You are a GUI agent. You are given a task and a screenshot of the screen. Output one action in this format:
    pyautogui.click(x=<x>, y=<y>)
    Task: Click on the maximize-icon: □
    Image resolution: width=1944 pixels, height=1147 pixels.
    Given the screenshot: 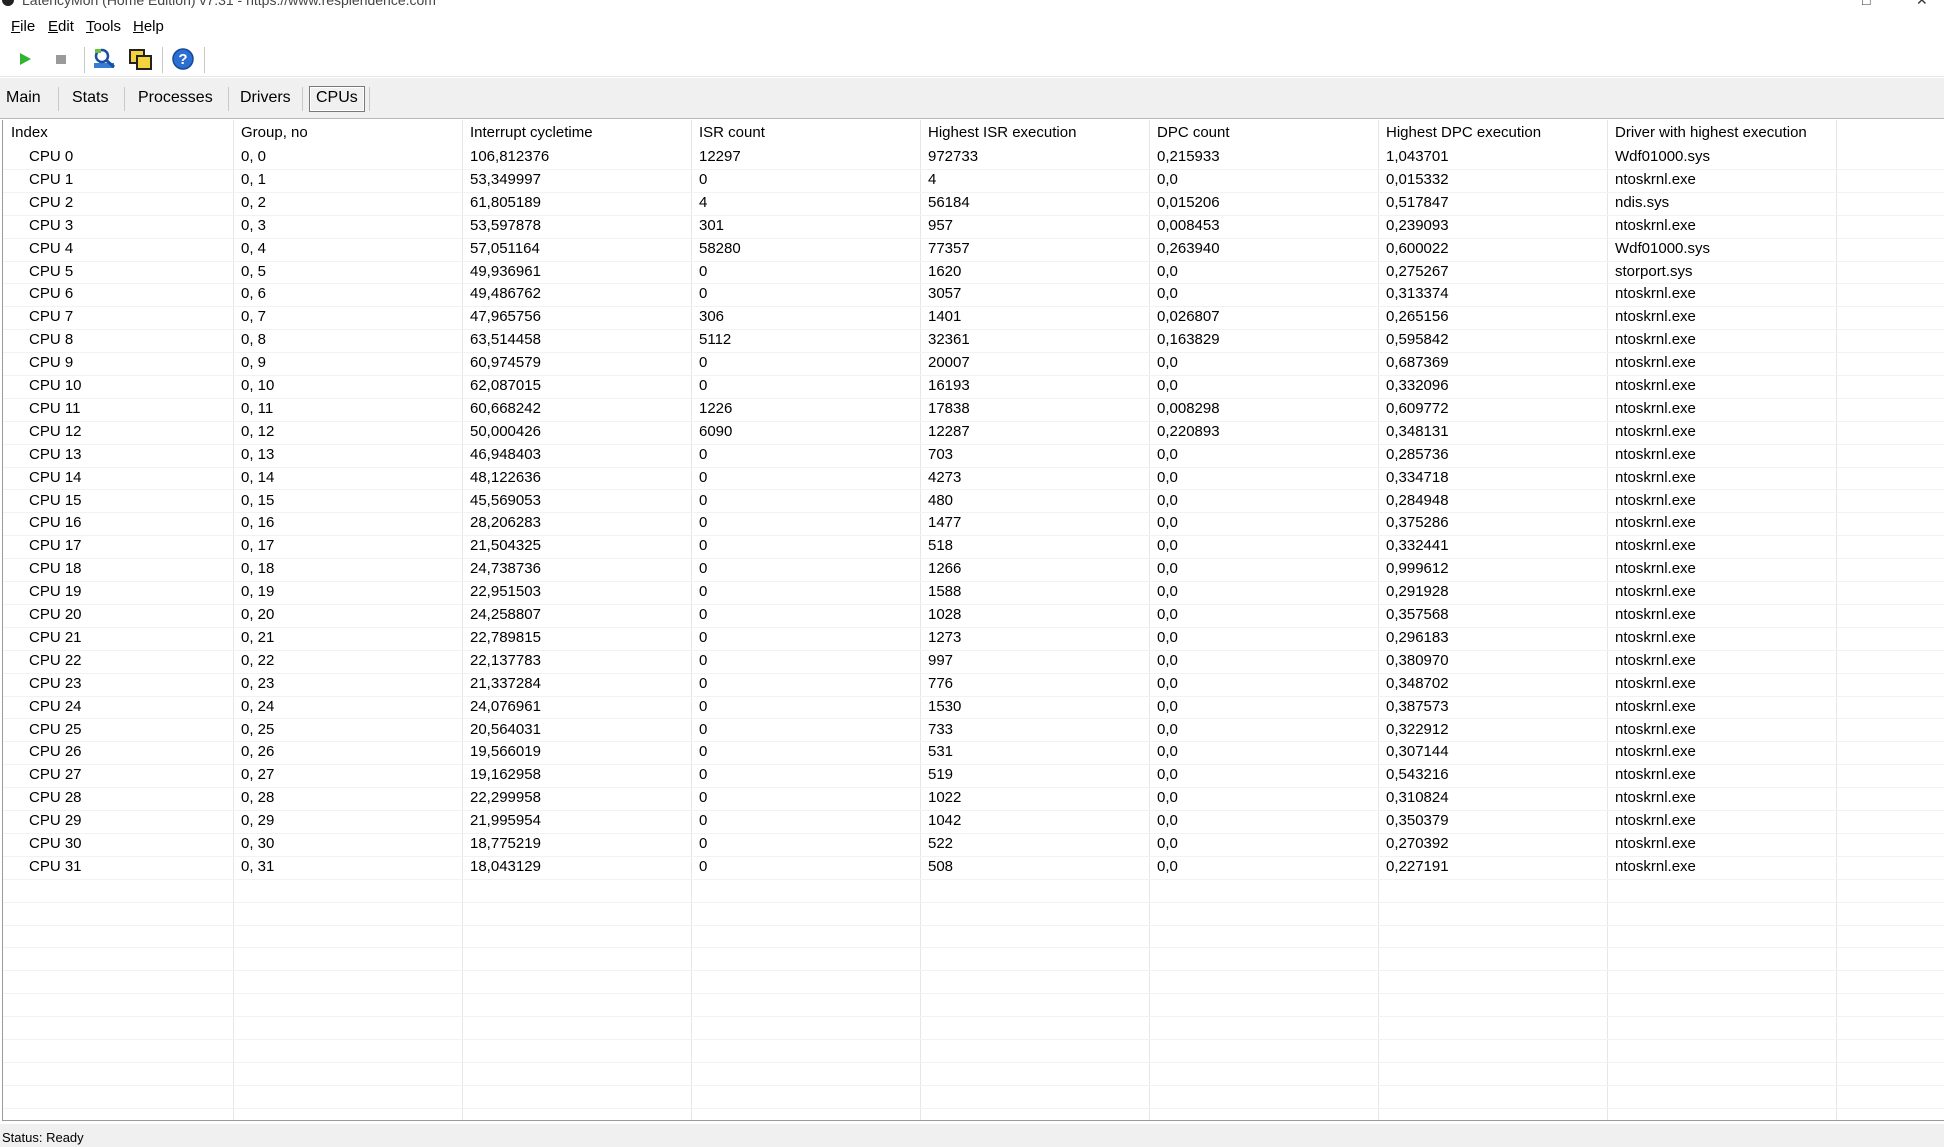 What is the action you would take?
    pyautogui.click(x=1866, y=4)
    